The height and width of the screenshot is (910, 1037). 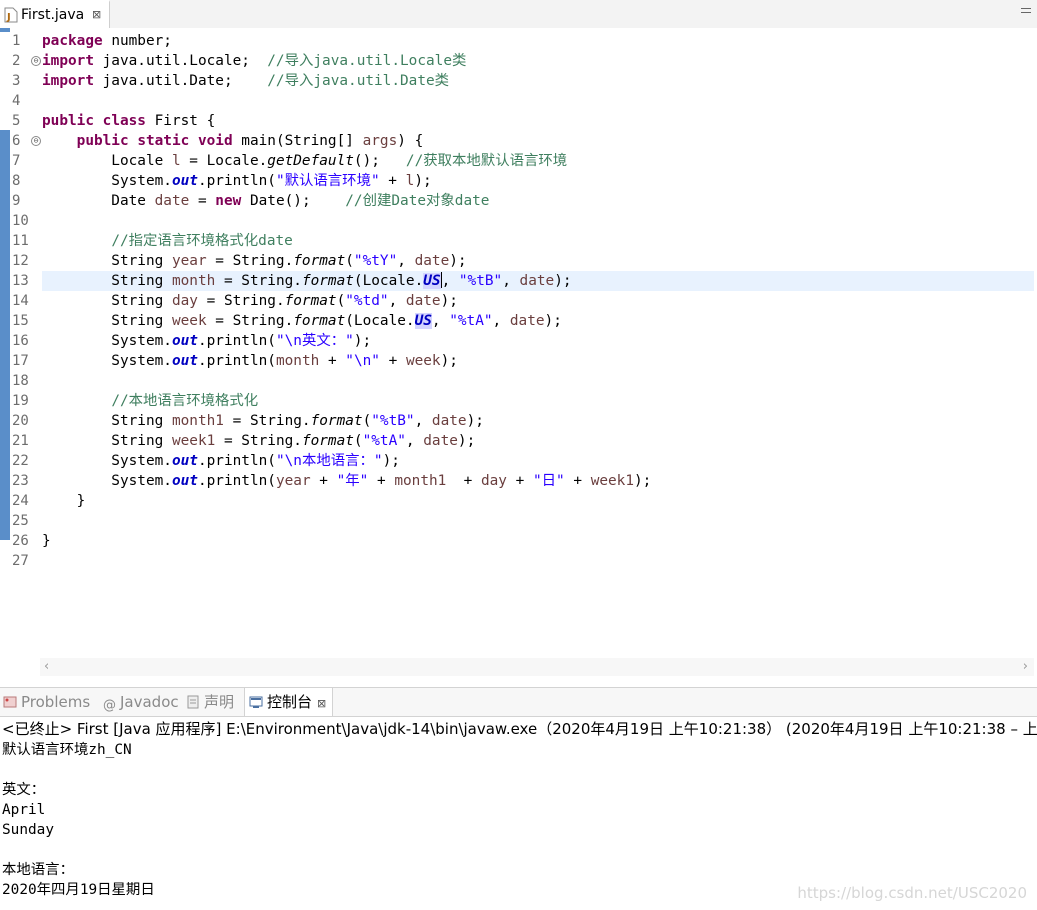 What do you see at coordinates (107, 41) in the screenshot?
I see `code-line-1: package number;` at bounding box center [107, 41].